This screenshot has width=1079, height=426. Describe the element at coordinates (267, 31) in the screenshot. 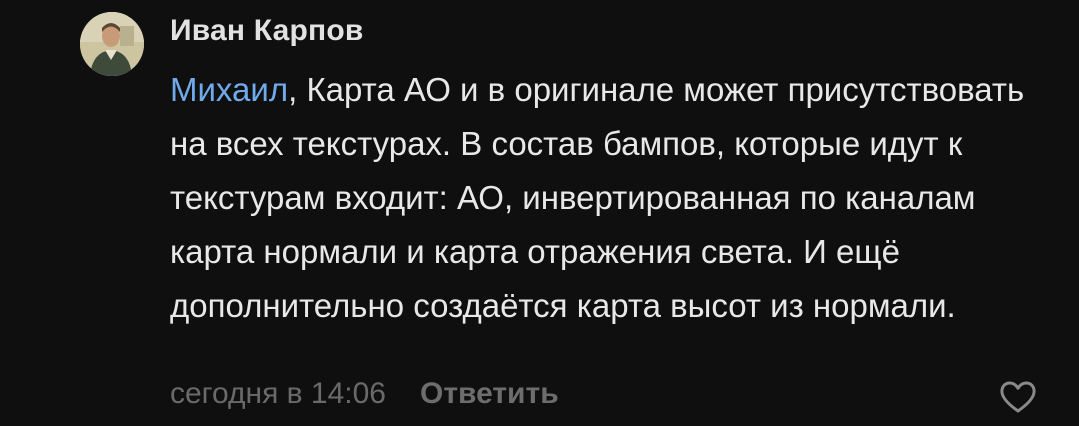

I see `author-name: Иван Карпов` at that location.